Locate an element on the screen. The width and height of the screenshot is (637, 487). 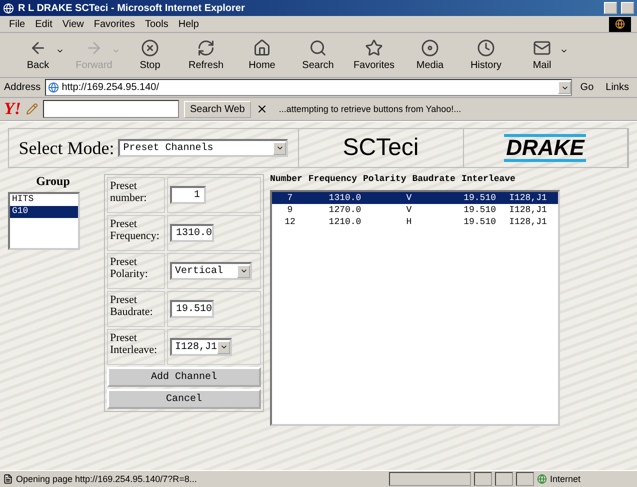
channel-row: 12 1210.0 H 19.510 I128,J1 is located at coordinates (415, 222).